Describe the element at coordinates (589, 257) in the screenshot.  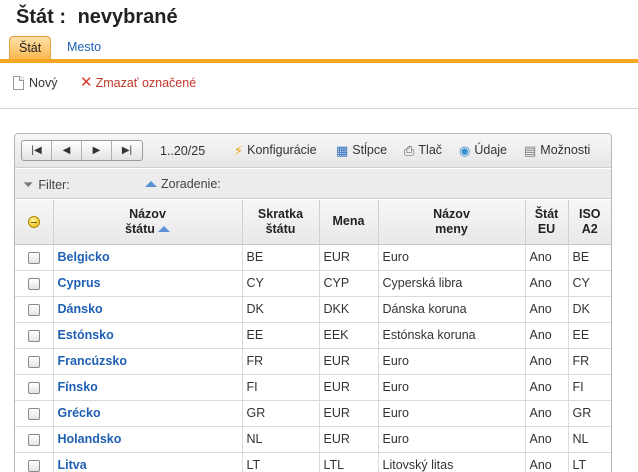
I see `iso-code: BE` at that location.